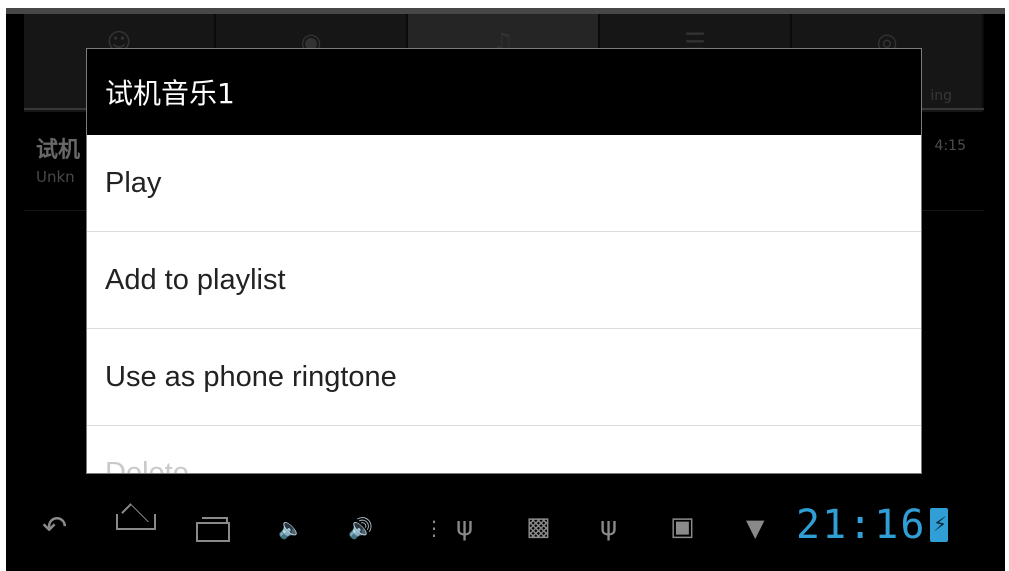 The width and height of the screenshot is (1009, 571). What do you see at coordinates (54, 527) in the screenshot?
I see `back-icon: ↶` at bounding box center [54, 527].